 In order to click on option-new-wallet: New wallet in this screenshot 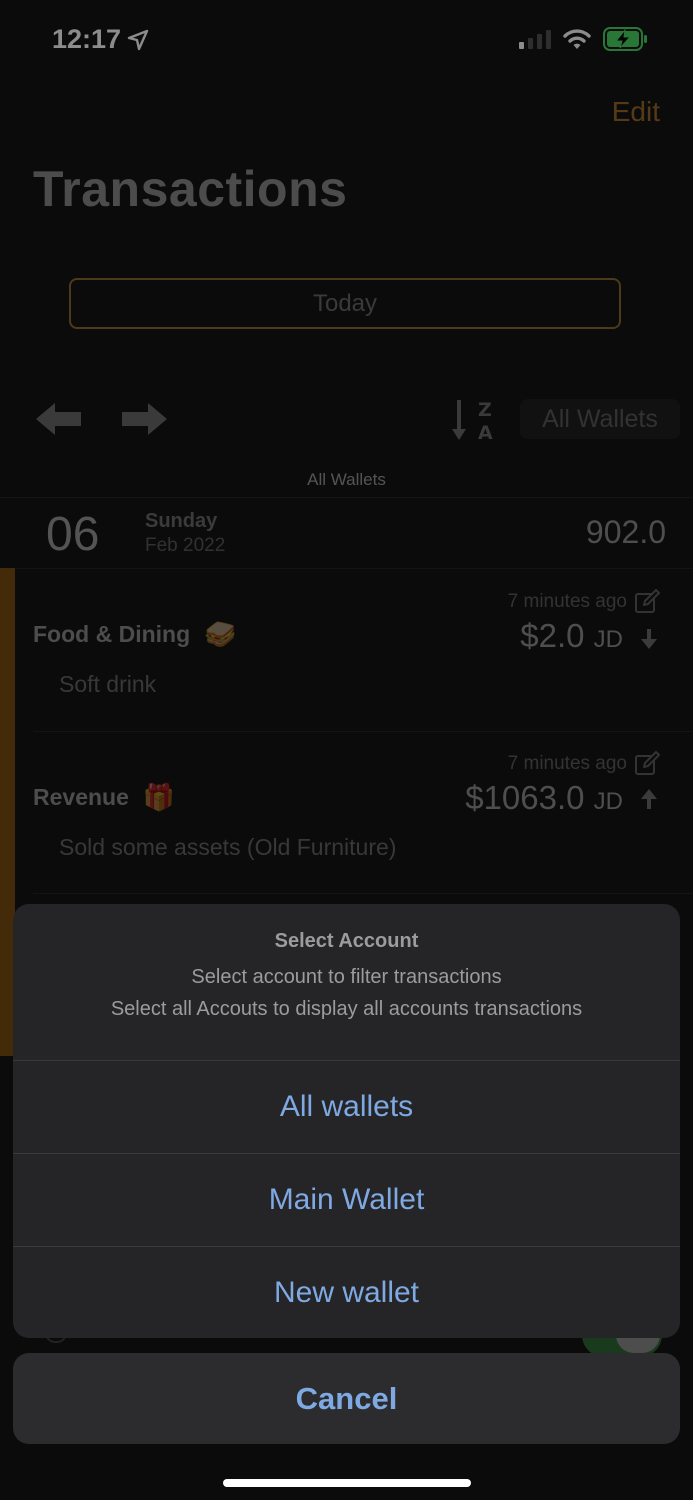, I will do `click(346, 1292)`.